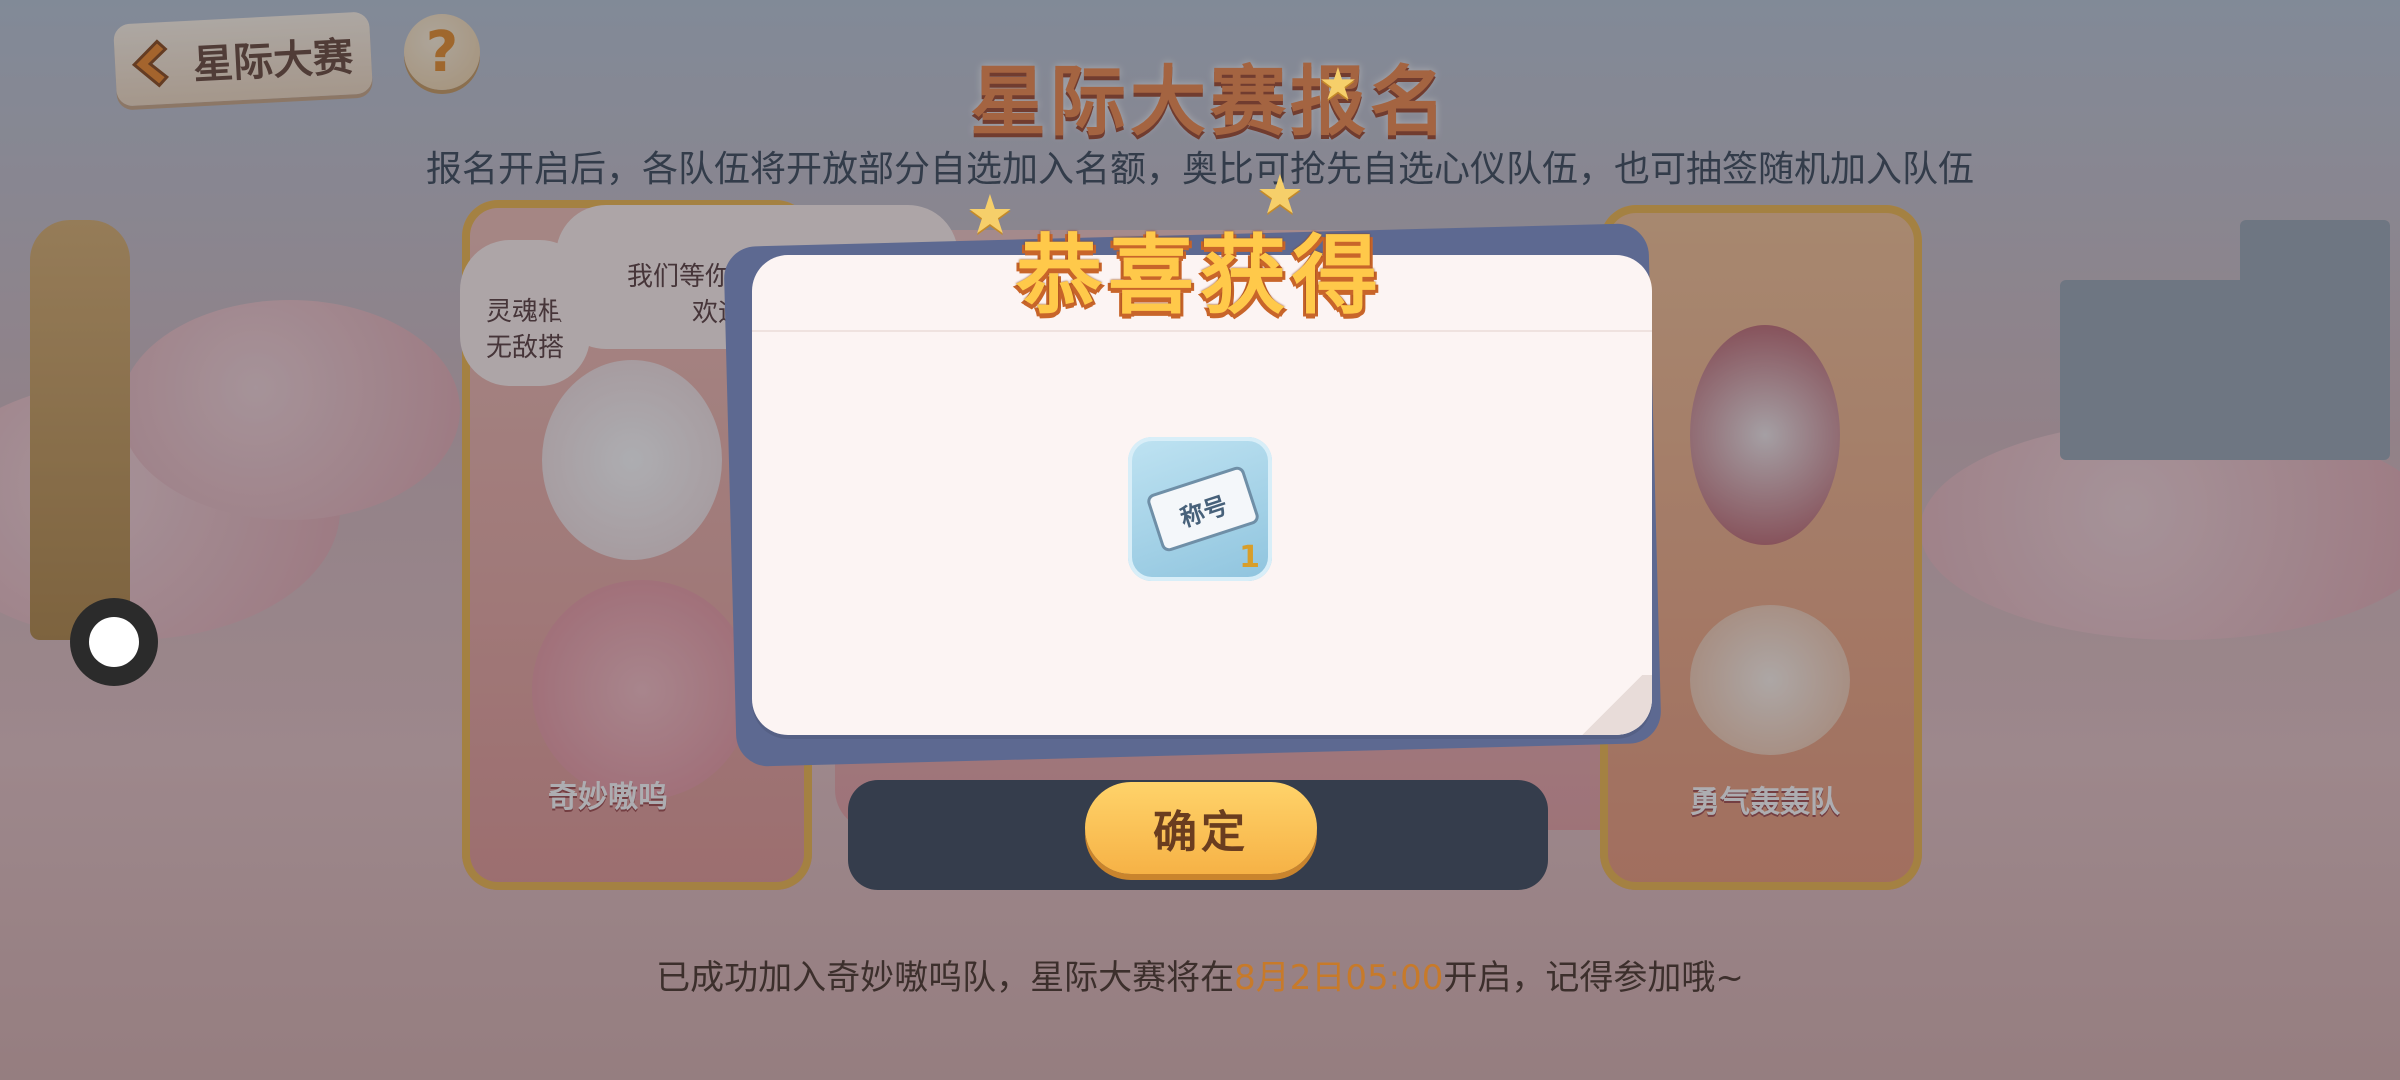 The height and width of the screenshot is (1080, 2400). I want to click on join-status-date: 8月2日05:00, so click(1339, 978).